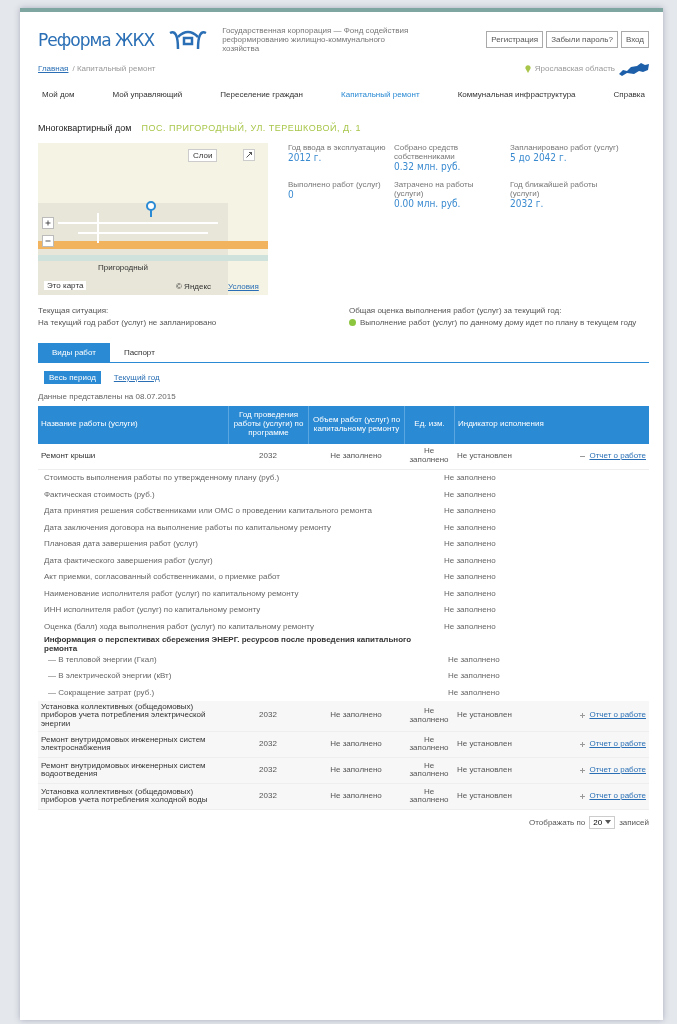  Describe the element at coordinates (557, 822) in the screenshot. I see `pager-label: Отображать по` at that location.